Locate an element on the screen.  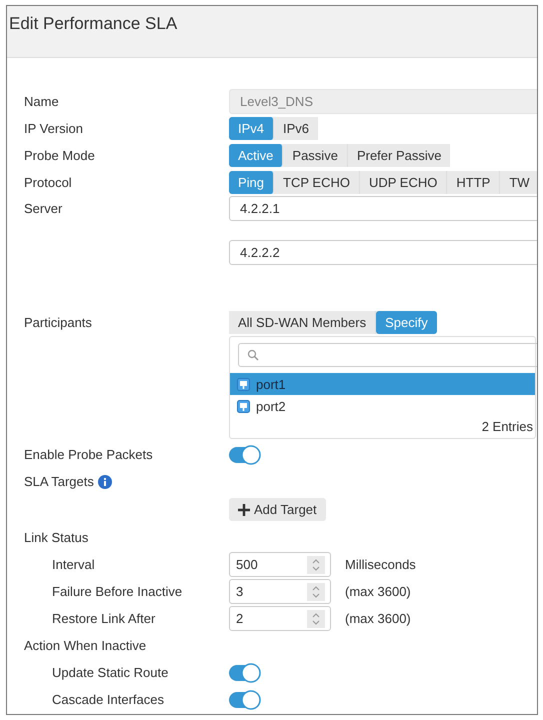
text-field: 4.2.2.2 is located at coordinates (383, 252).